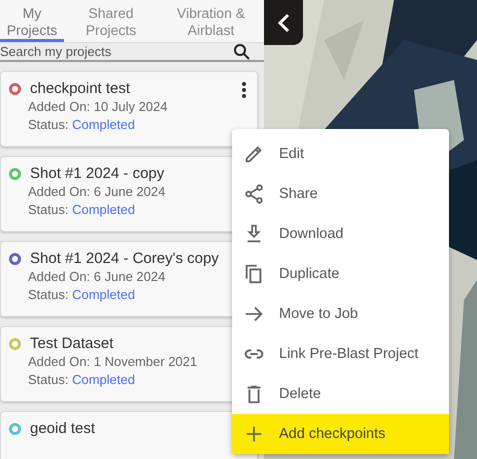 The image size is (477, 459). Describe the element at coordinates (241, 51) in the screenshot. I see `search-icon` at that location.